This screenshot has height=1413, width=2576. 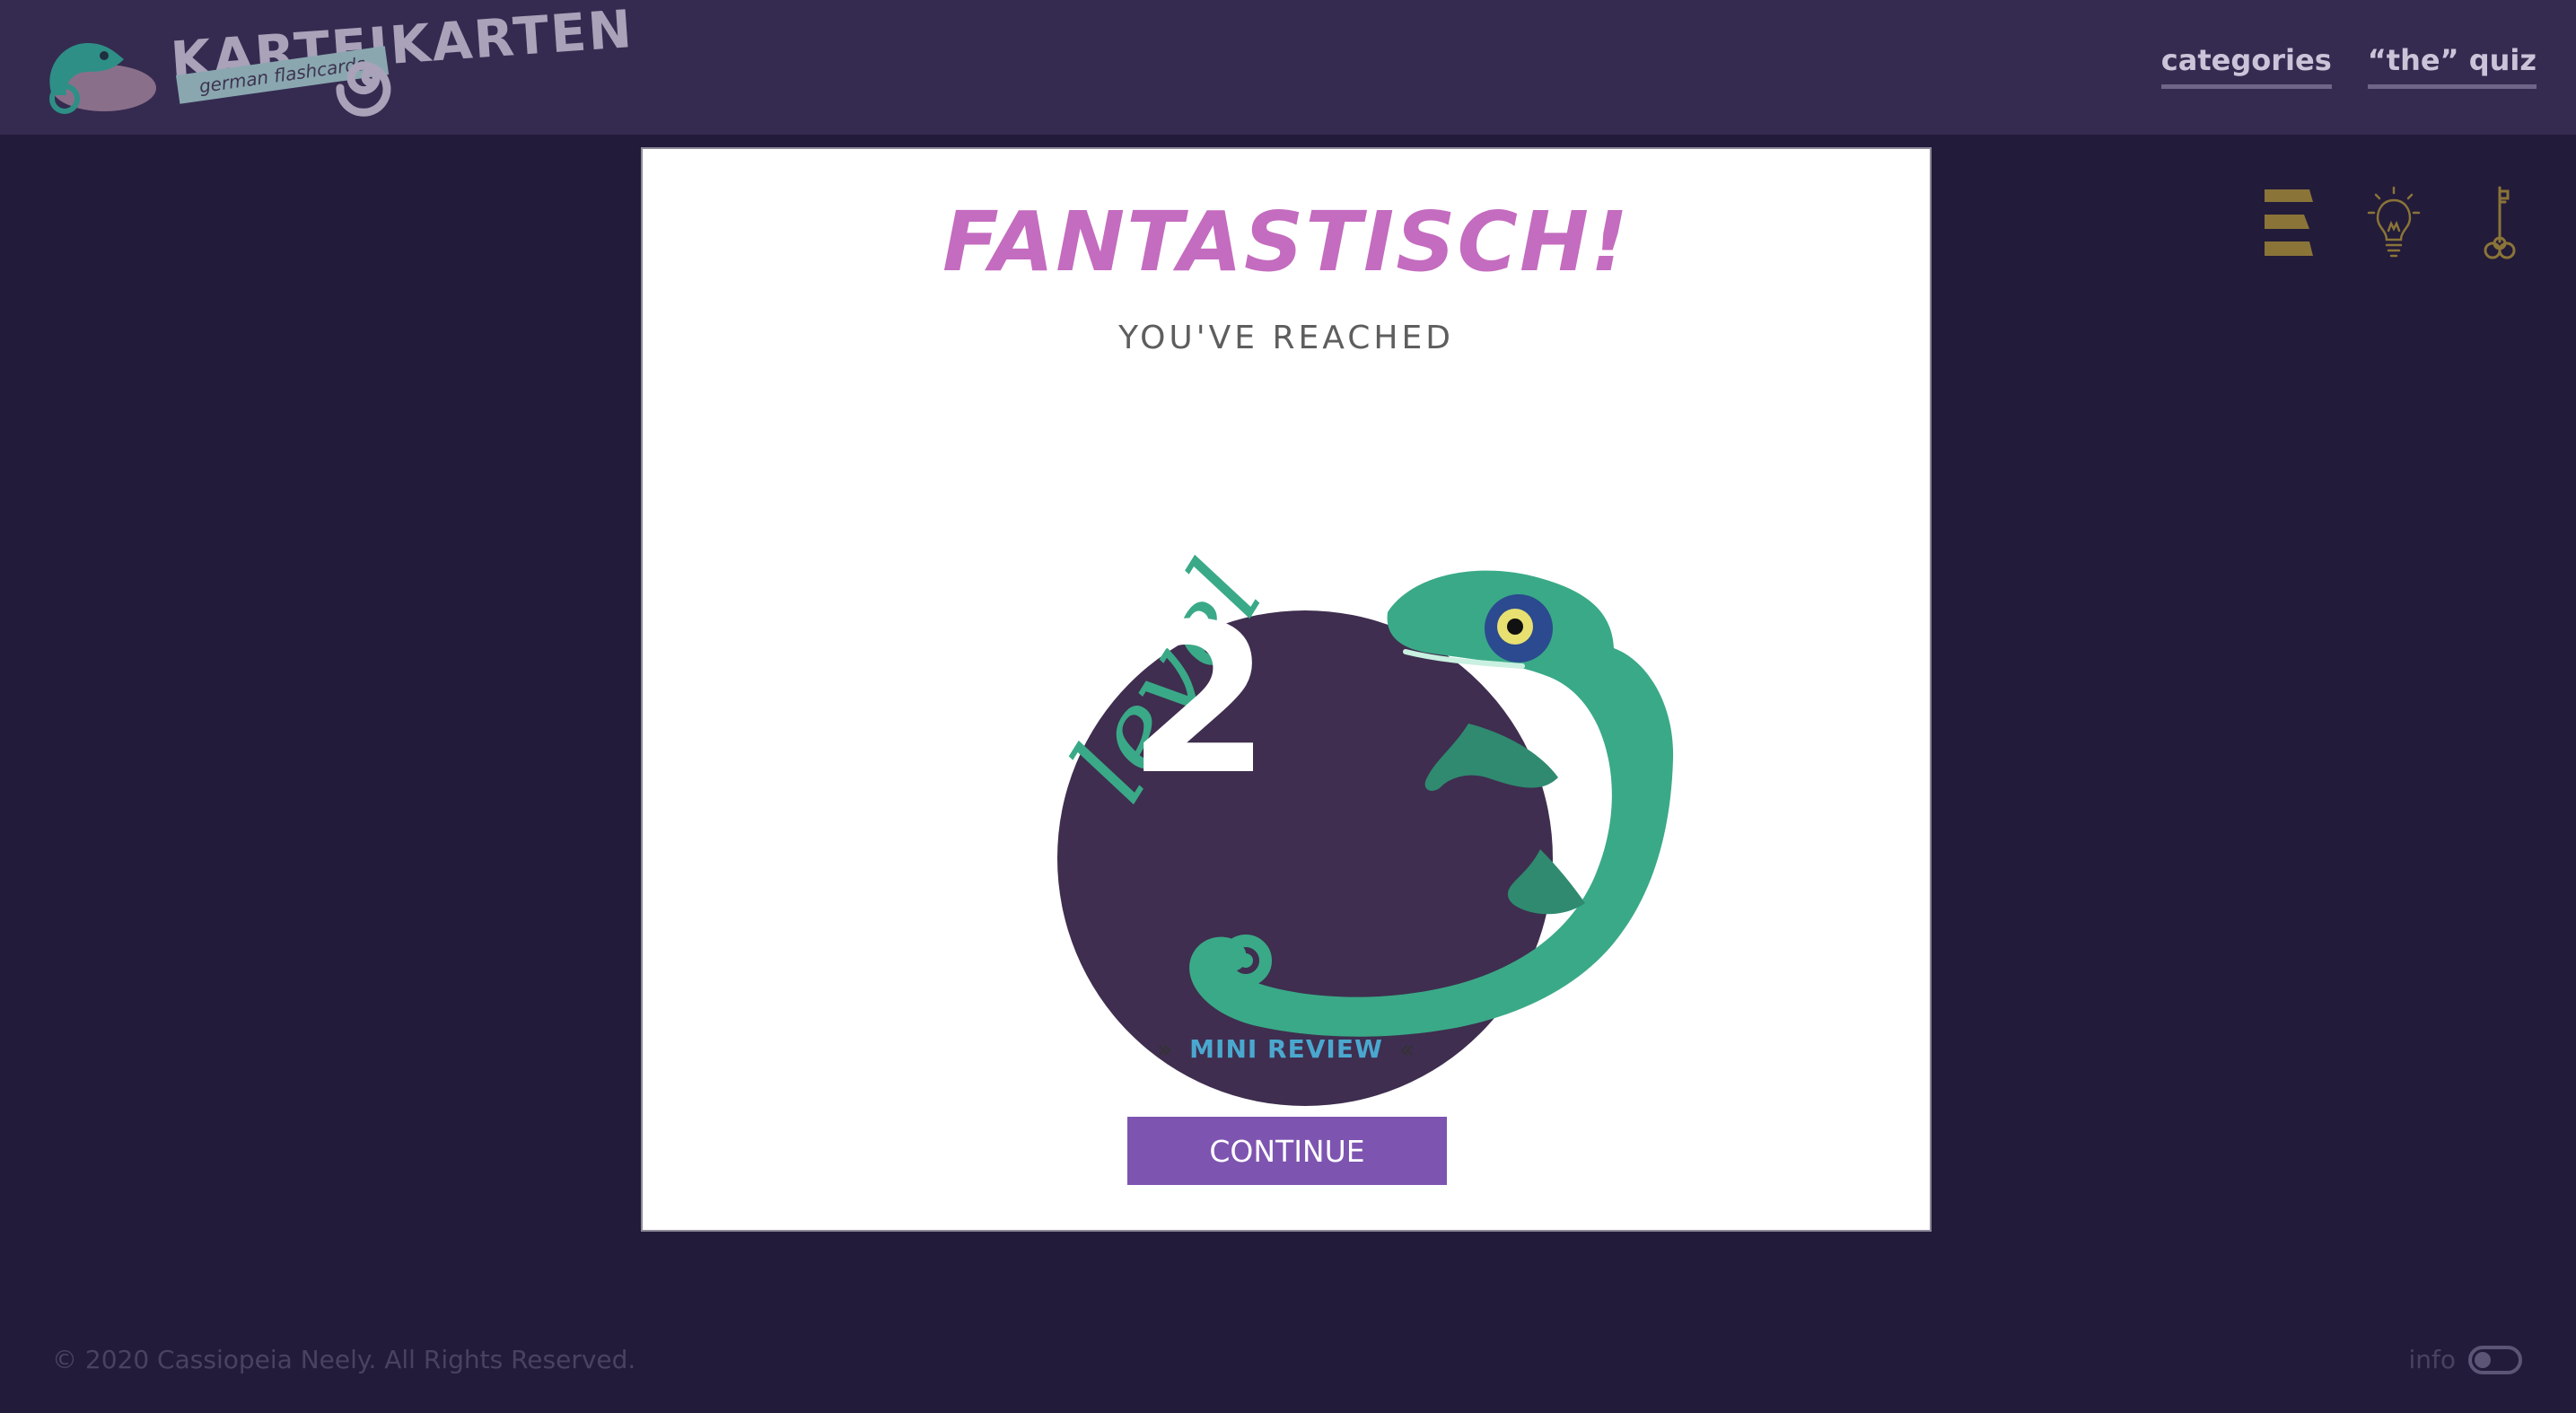 What do you see at coordinates (2246, 66) in the screenshot?
I see `nav-categories-link: categories` at bounding box center [2246, 66].